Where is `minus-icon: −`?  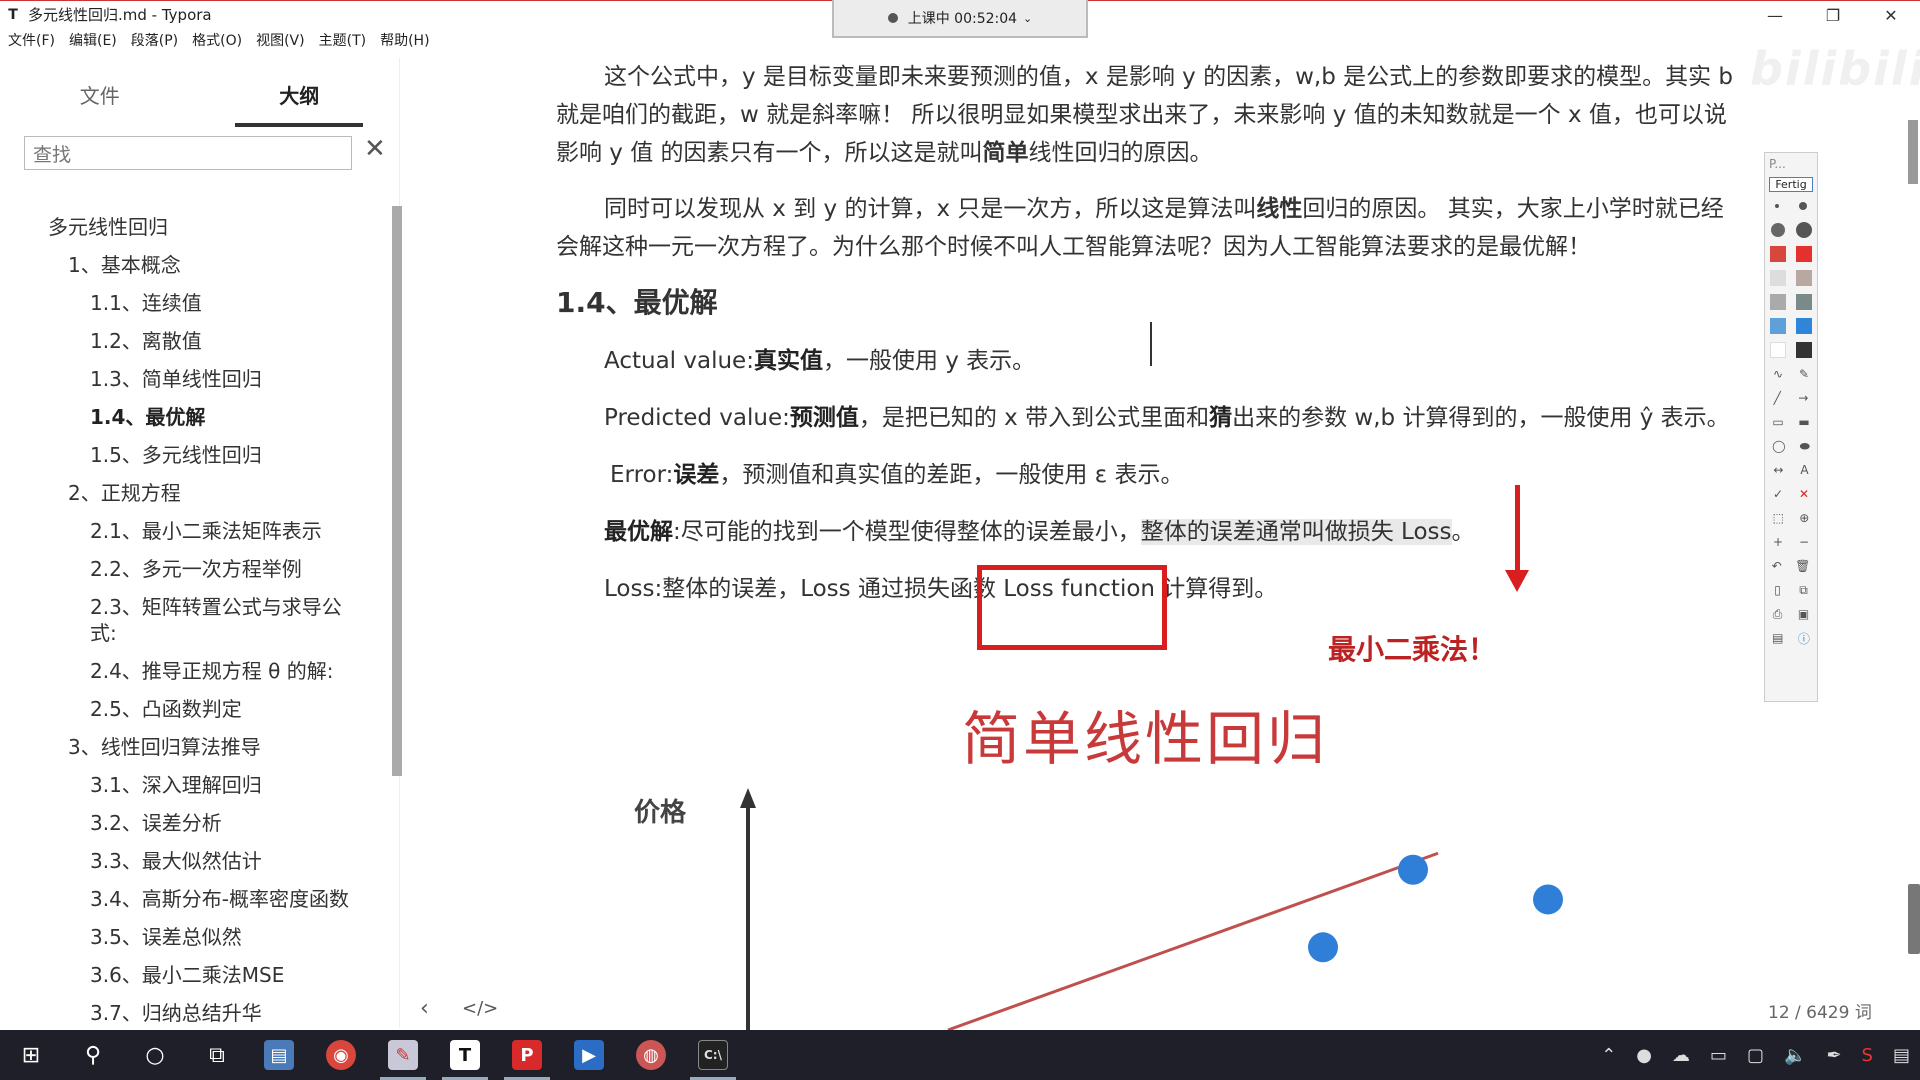 minus-icon: − is located at coordinates (1804, 542).